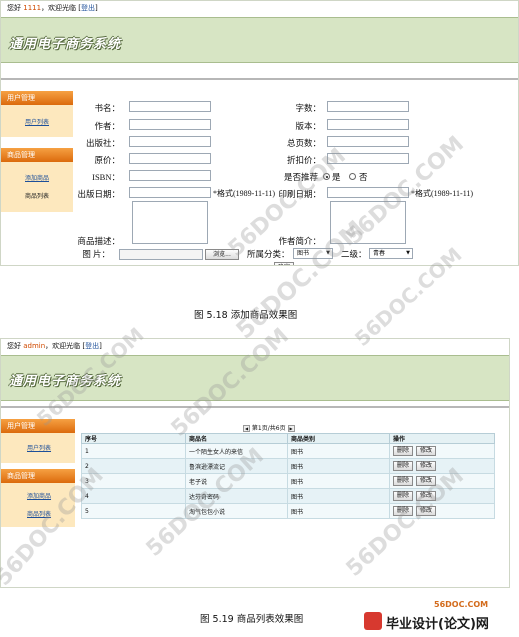 The image size is (519, 637). Describe the element at coordinates (170, 175) in the screenshot. I see `isbn-input` at that location.